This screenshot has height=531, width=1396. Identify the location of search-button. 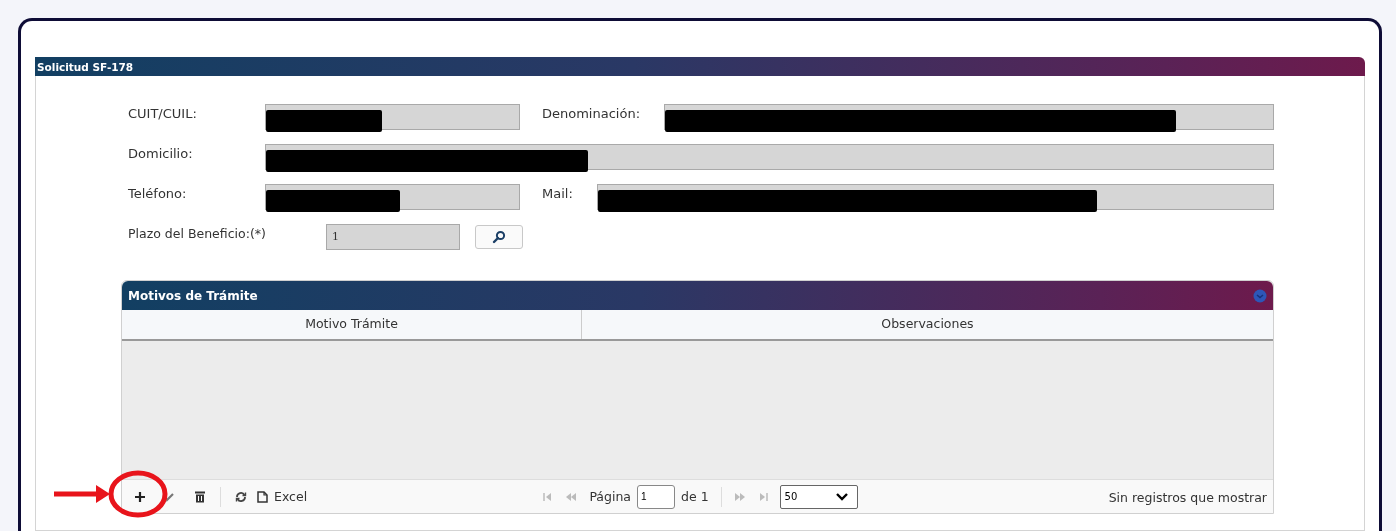
(499, 237).